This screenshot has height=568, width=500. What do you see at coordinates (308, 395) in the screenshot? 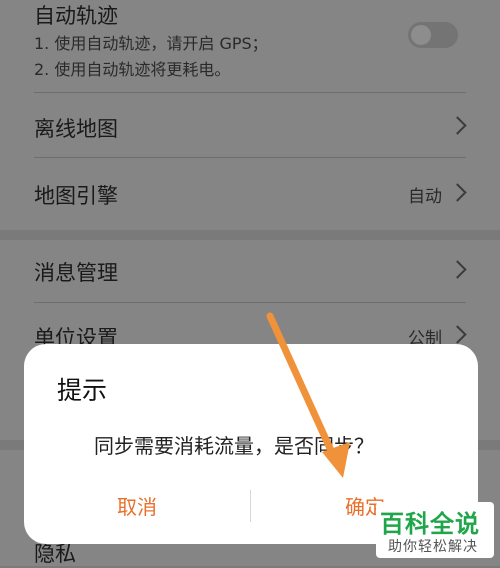
I see `annotation-arrow-icon` at bounding box center [308, 395].